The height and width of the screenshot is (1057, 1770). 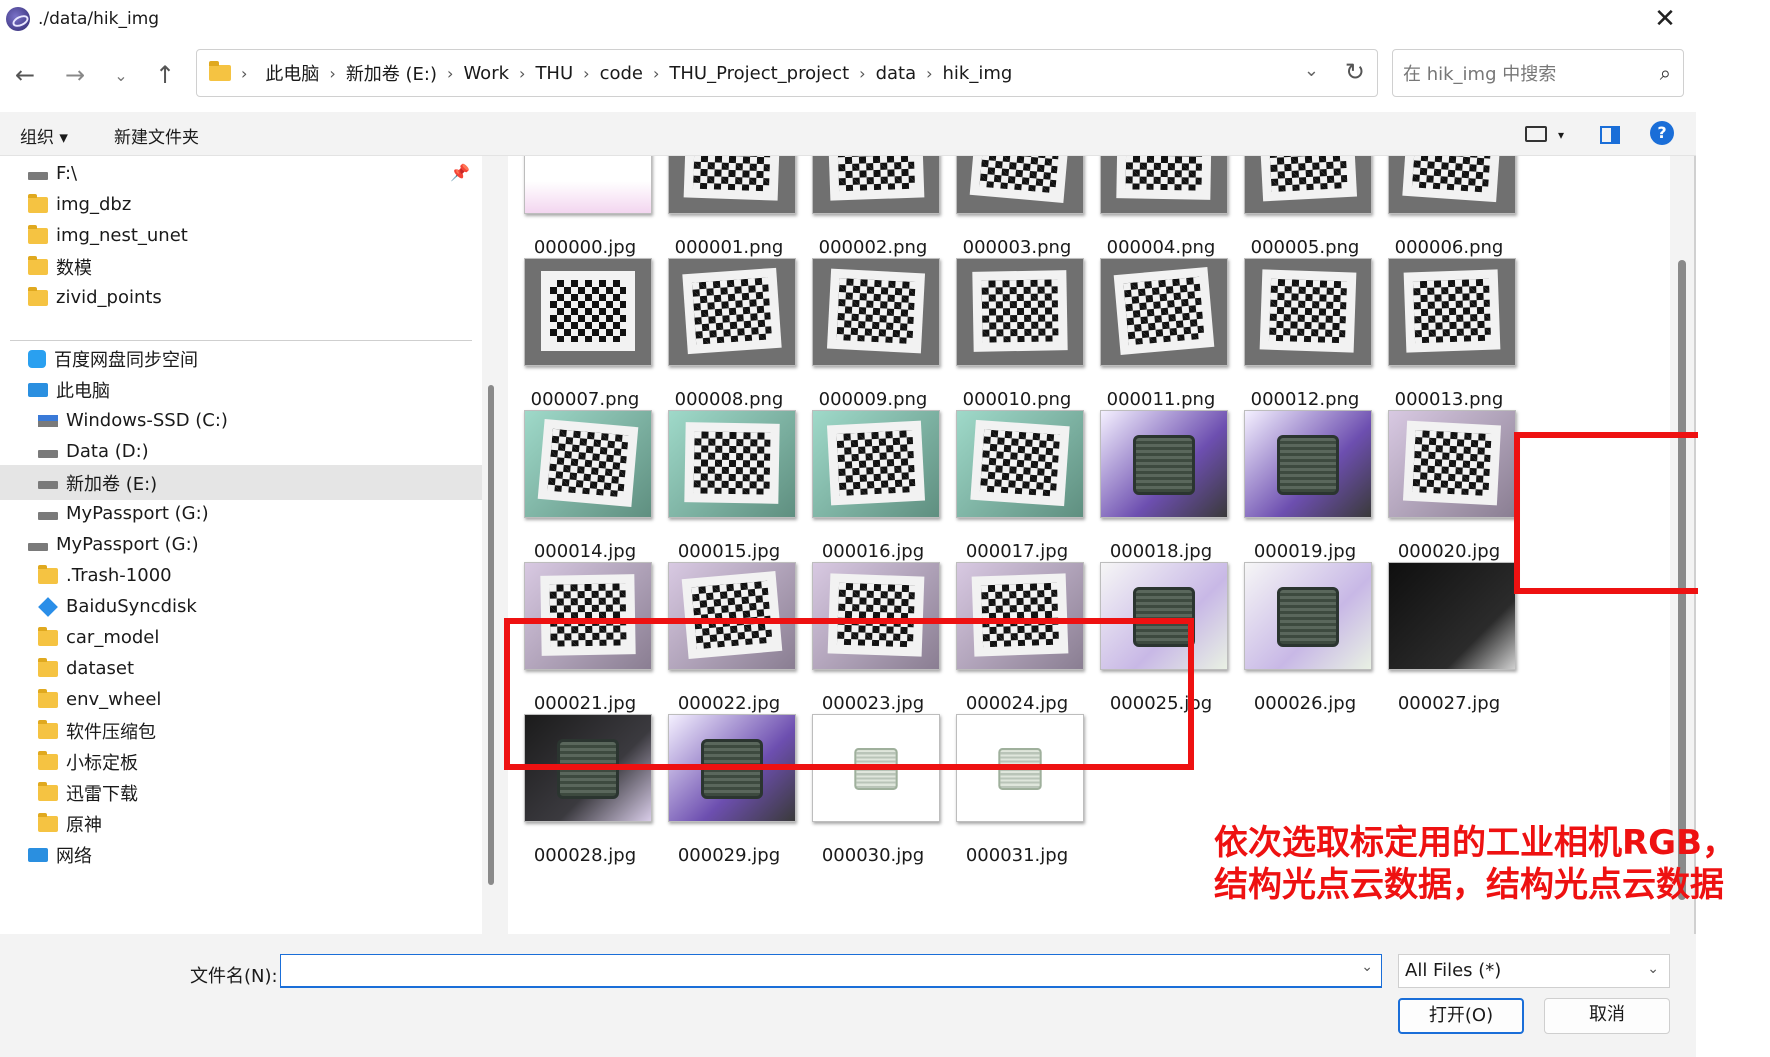 I want to click on file-item: 000008.png, so click(x=729, y=325).